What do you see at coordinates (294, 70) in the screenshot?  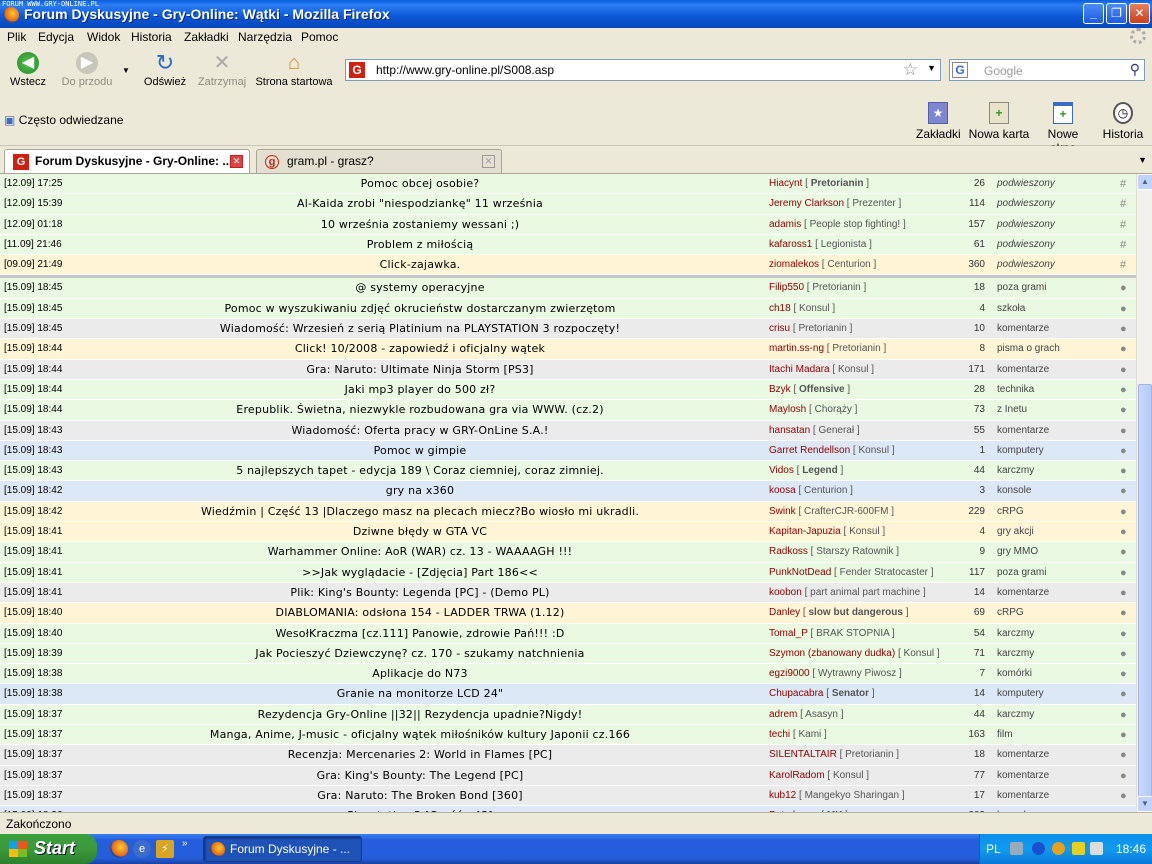 I see `home-button: ⌂ Strona startowa` at bounding box center [294, 70].